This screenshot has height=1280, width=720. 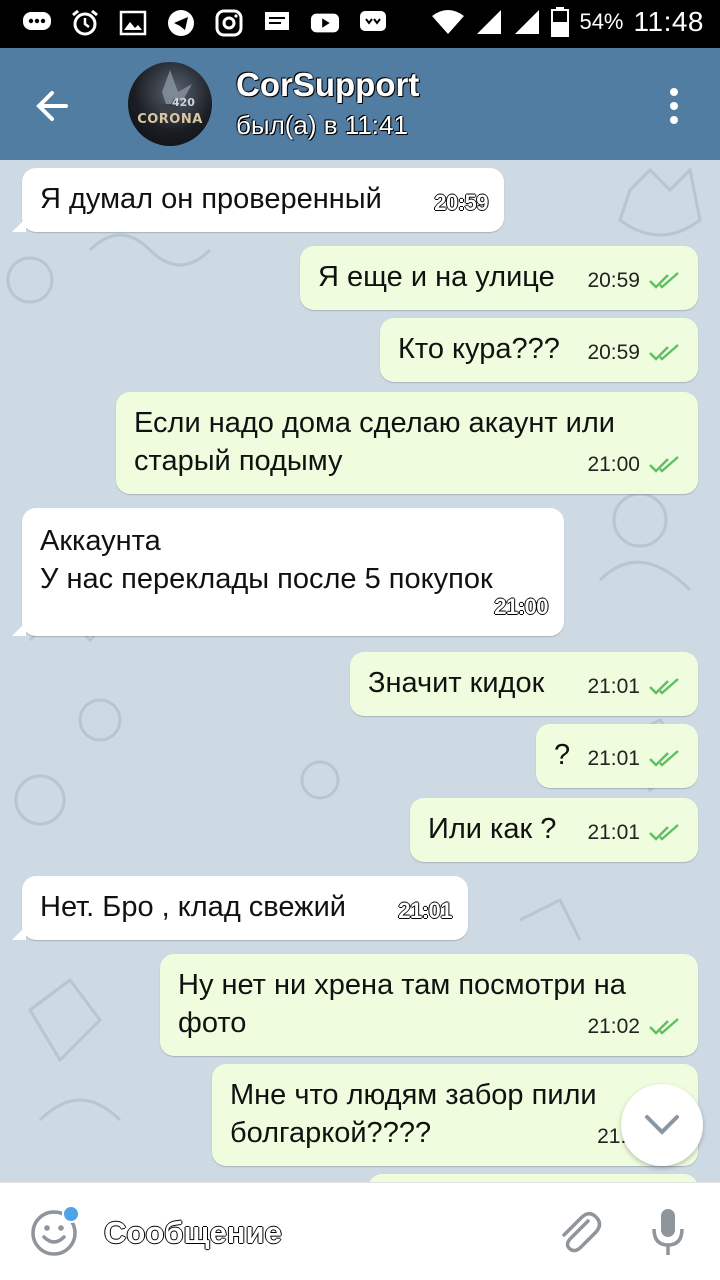 I want to click on chat-bubble-icon, so click(x=37, y=23).